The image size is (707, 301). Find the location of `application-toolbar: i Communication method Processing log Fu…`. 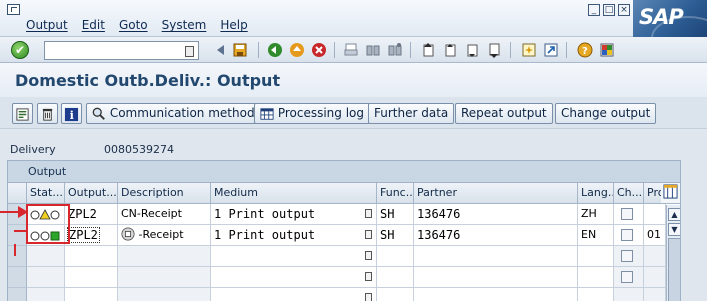

application-toolbar: i Communication method Processing log Fu… is located at coordinates (353, 113).